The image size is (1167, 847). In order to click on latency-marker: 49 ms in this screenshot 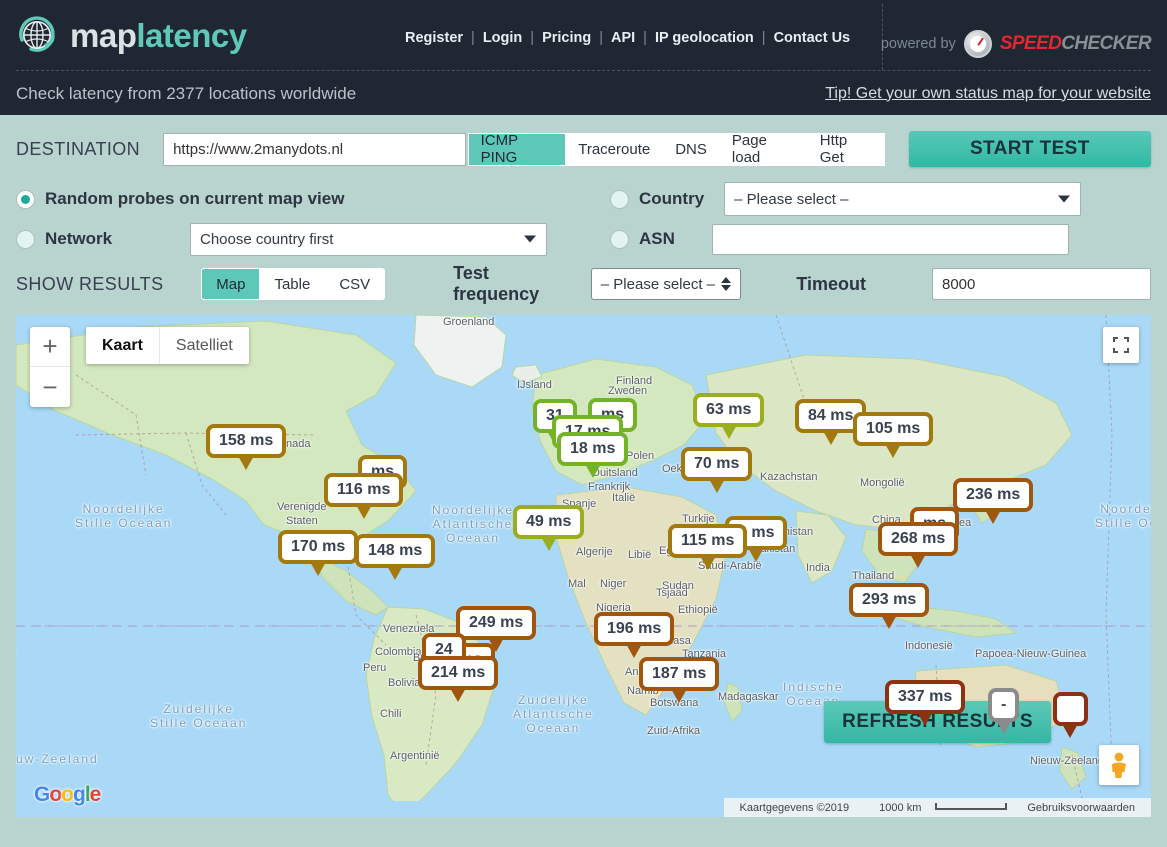, I will do `click(549, 522)`.